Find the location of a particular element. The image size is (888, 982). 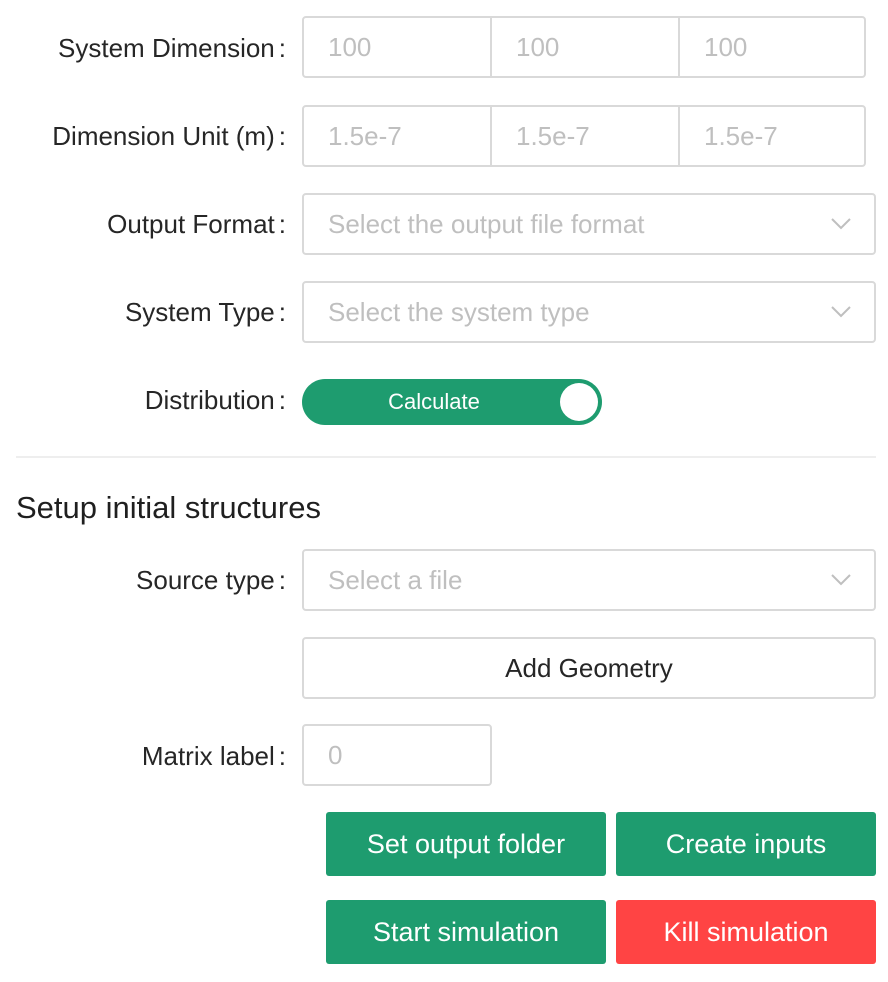

start-simulation-button: Start simulation is located at coordinates (466, 932).